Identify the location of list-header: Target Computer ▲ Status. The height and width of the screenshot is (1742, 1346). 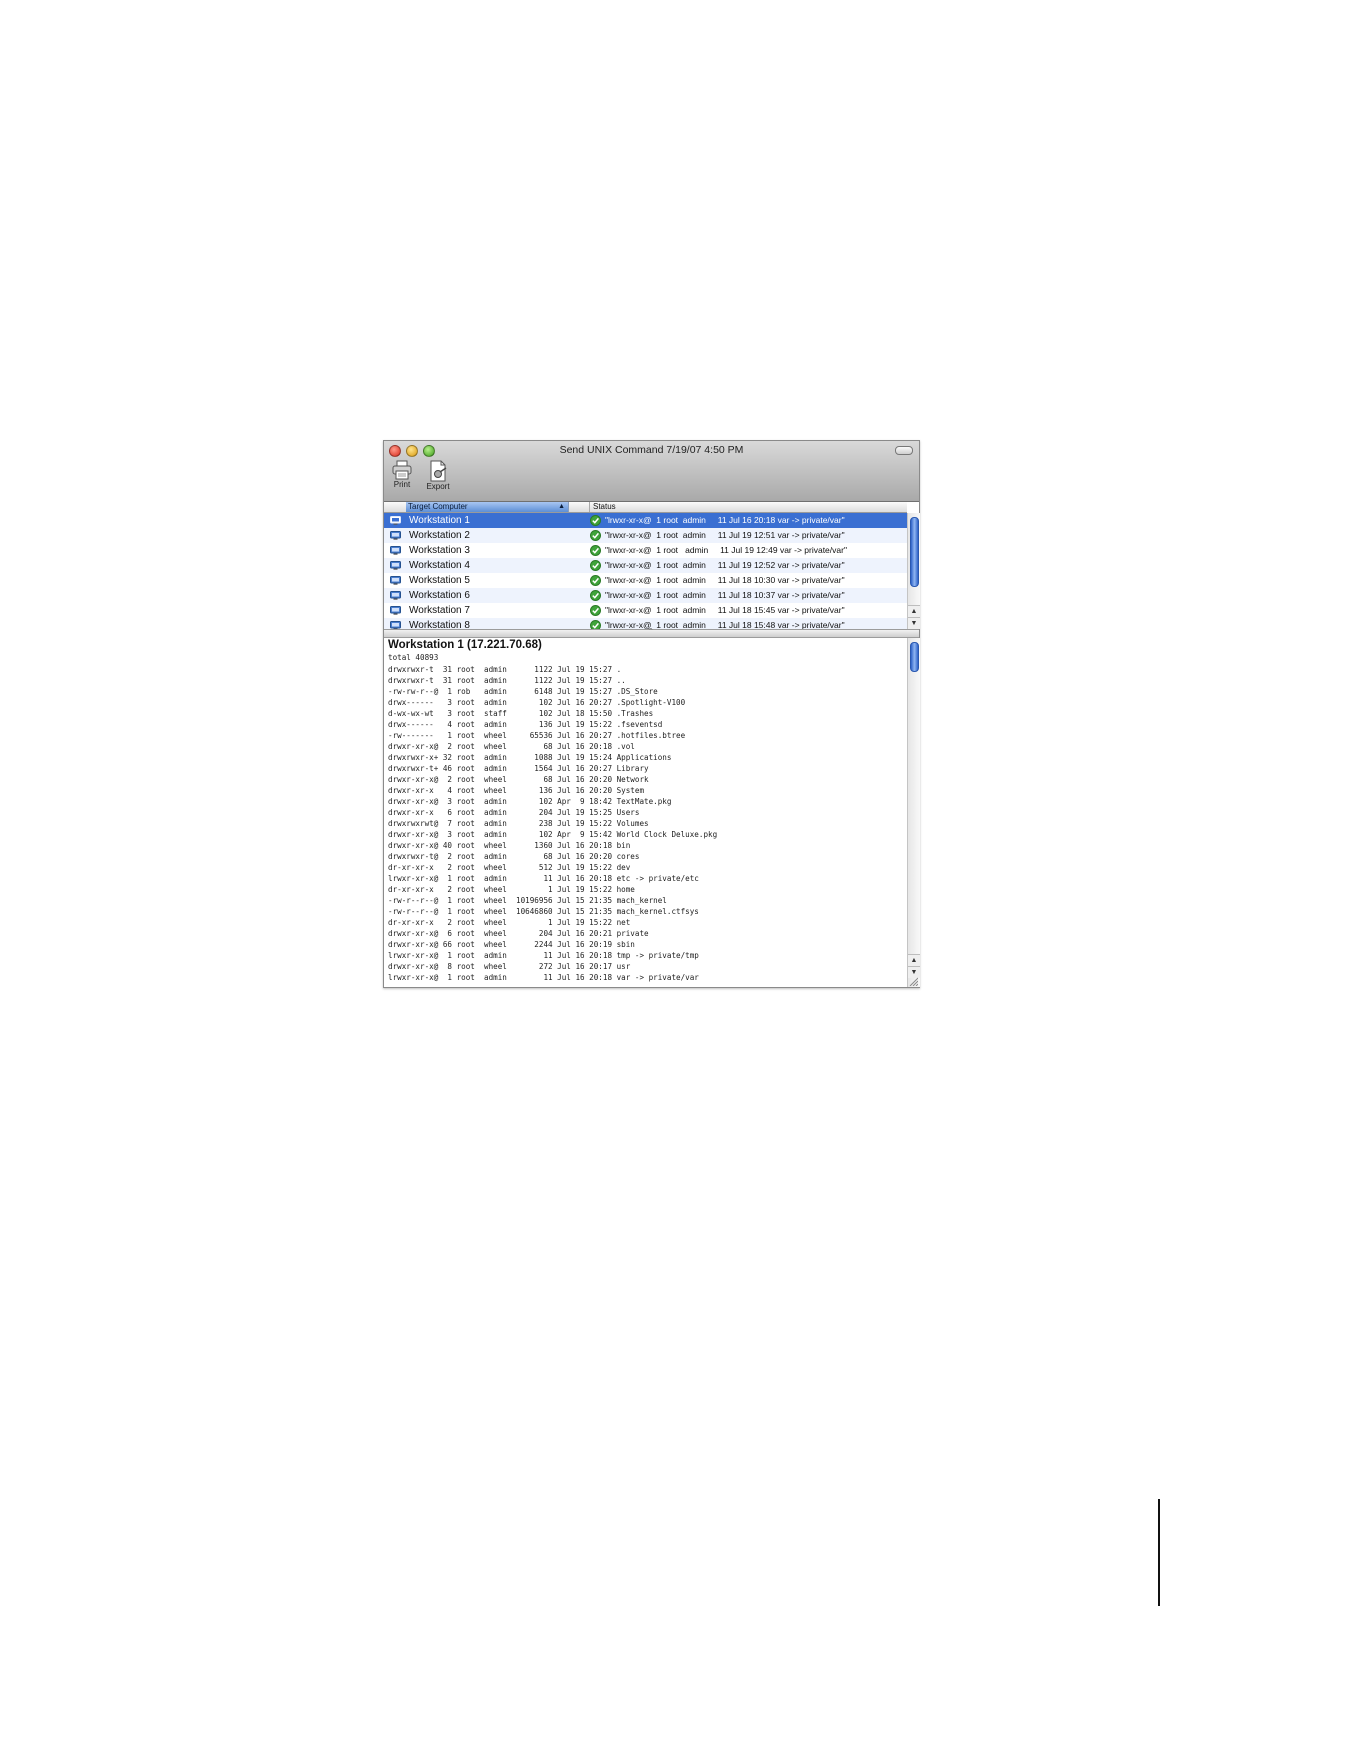
(645, 507).